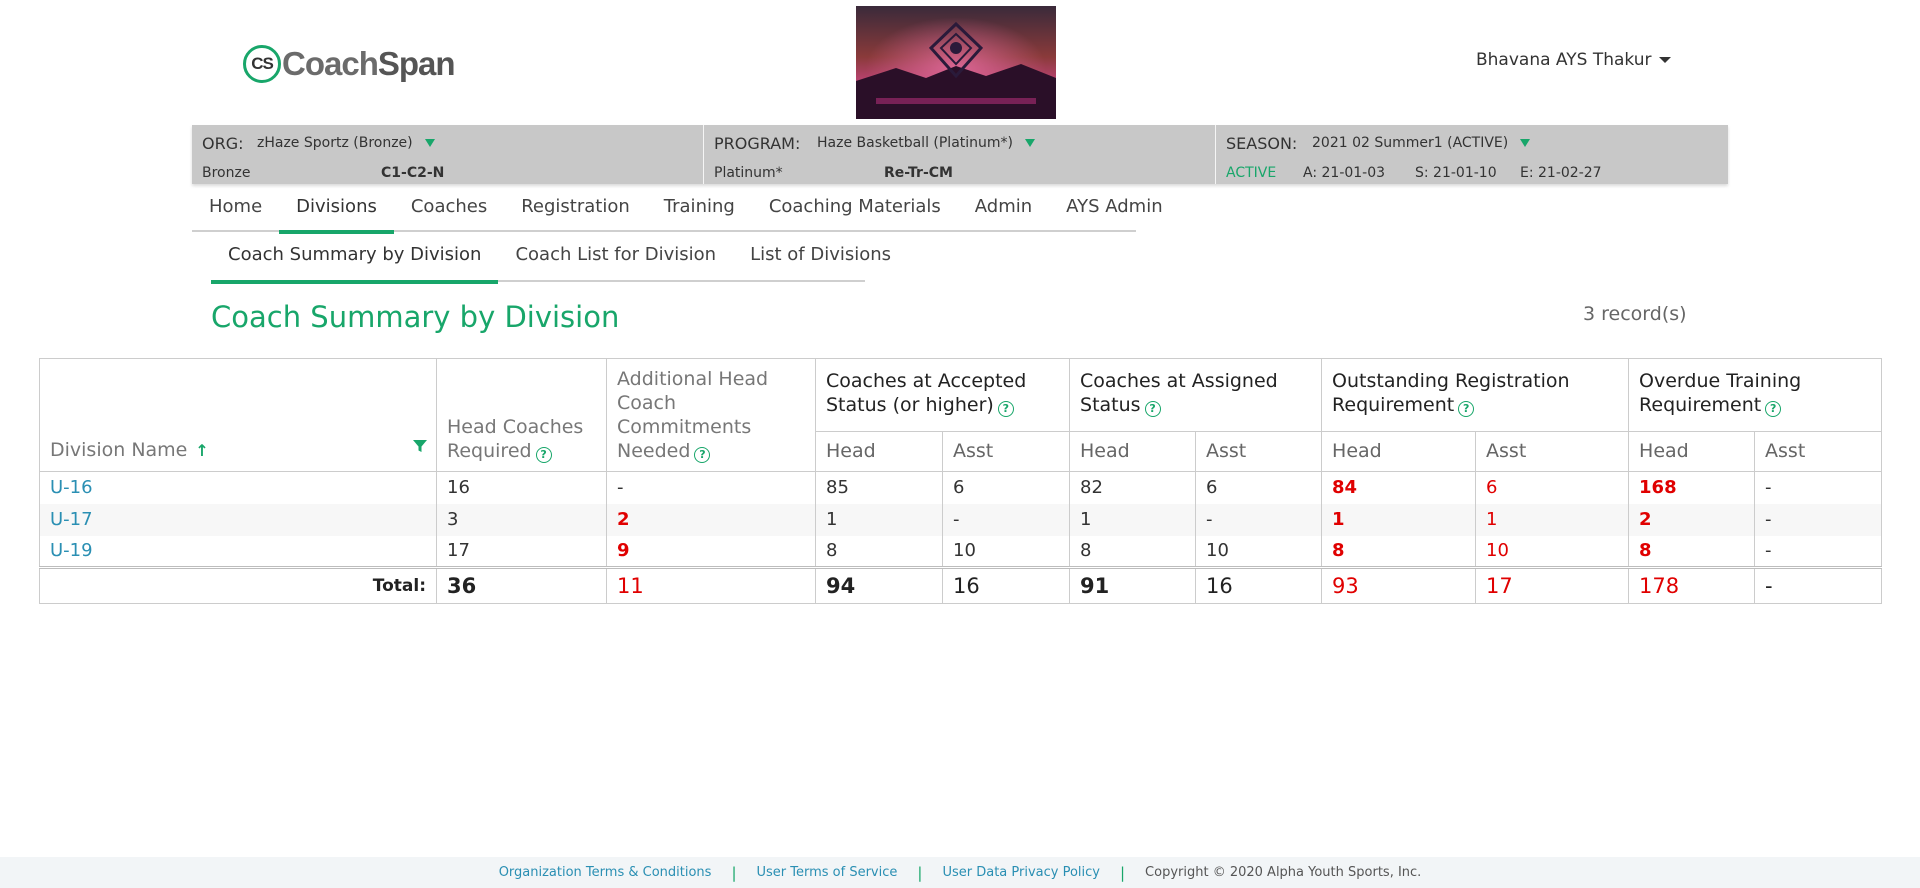 The width and height of the screenshot is (1920, 888). I want to click on table-row: U-16 16 - 85 6 82 6 84 6 168 -, so click(961, 487).